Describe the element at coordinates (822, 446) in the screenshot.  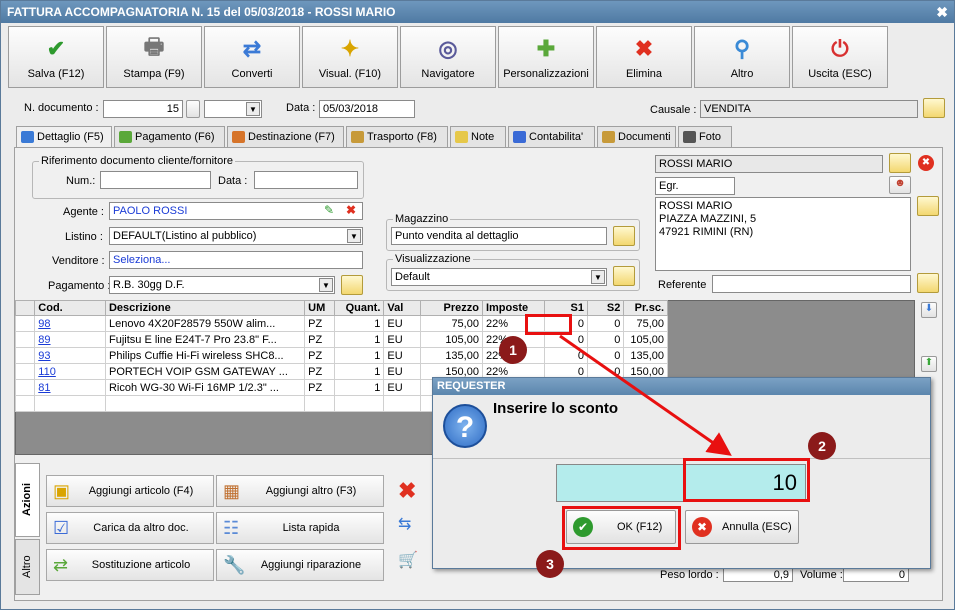
I see `step-marker-2: 2` at that location.